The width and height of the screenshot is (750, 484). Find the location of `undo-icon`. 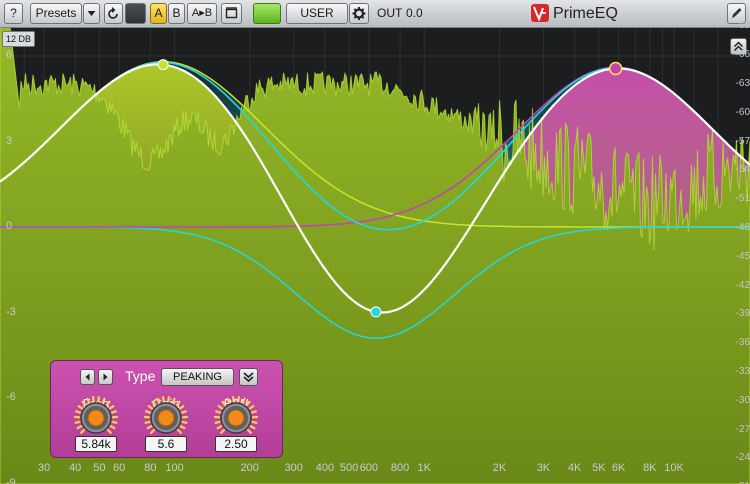

undo-icon is located at coordinates (113, 13).